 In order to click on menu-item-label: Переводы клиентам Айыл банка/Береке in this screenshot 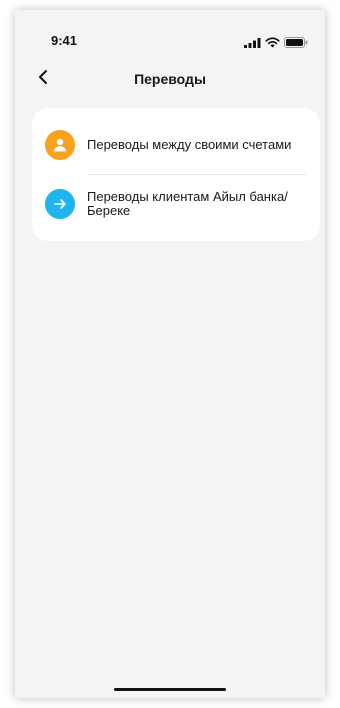, I will do `click(187, 203)`.